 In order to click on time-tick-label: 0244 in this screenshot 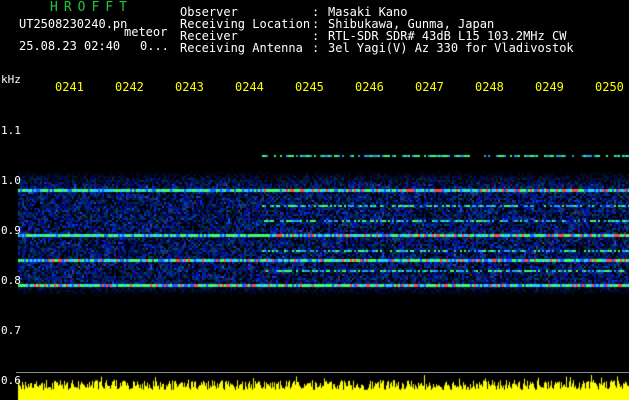, I will do `click(249, 87)`.